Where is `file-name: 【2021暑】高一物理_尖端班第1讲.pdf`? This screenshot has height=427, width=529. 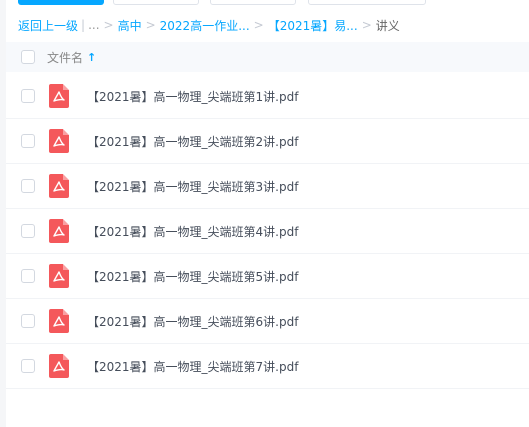
file-name: 【2021暑】高一物理_尖端班第1讲.pdf is located at coordinates (192, 96).